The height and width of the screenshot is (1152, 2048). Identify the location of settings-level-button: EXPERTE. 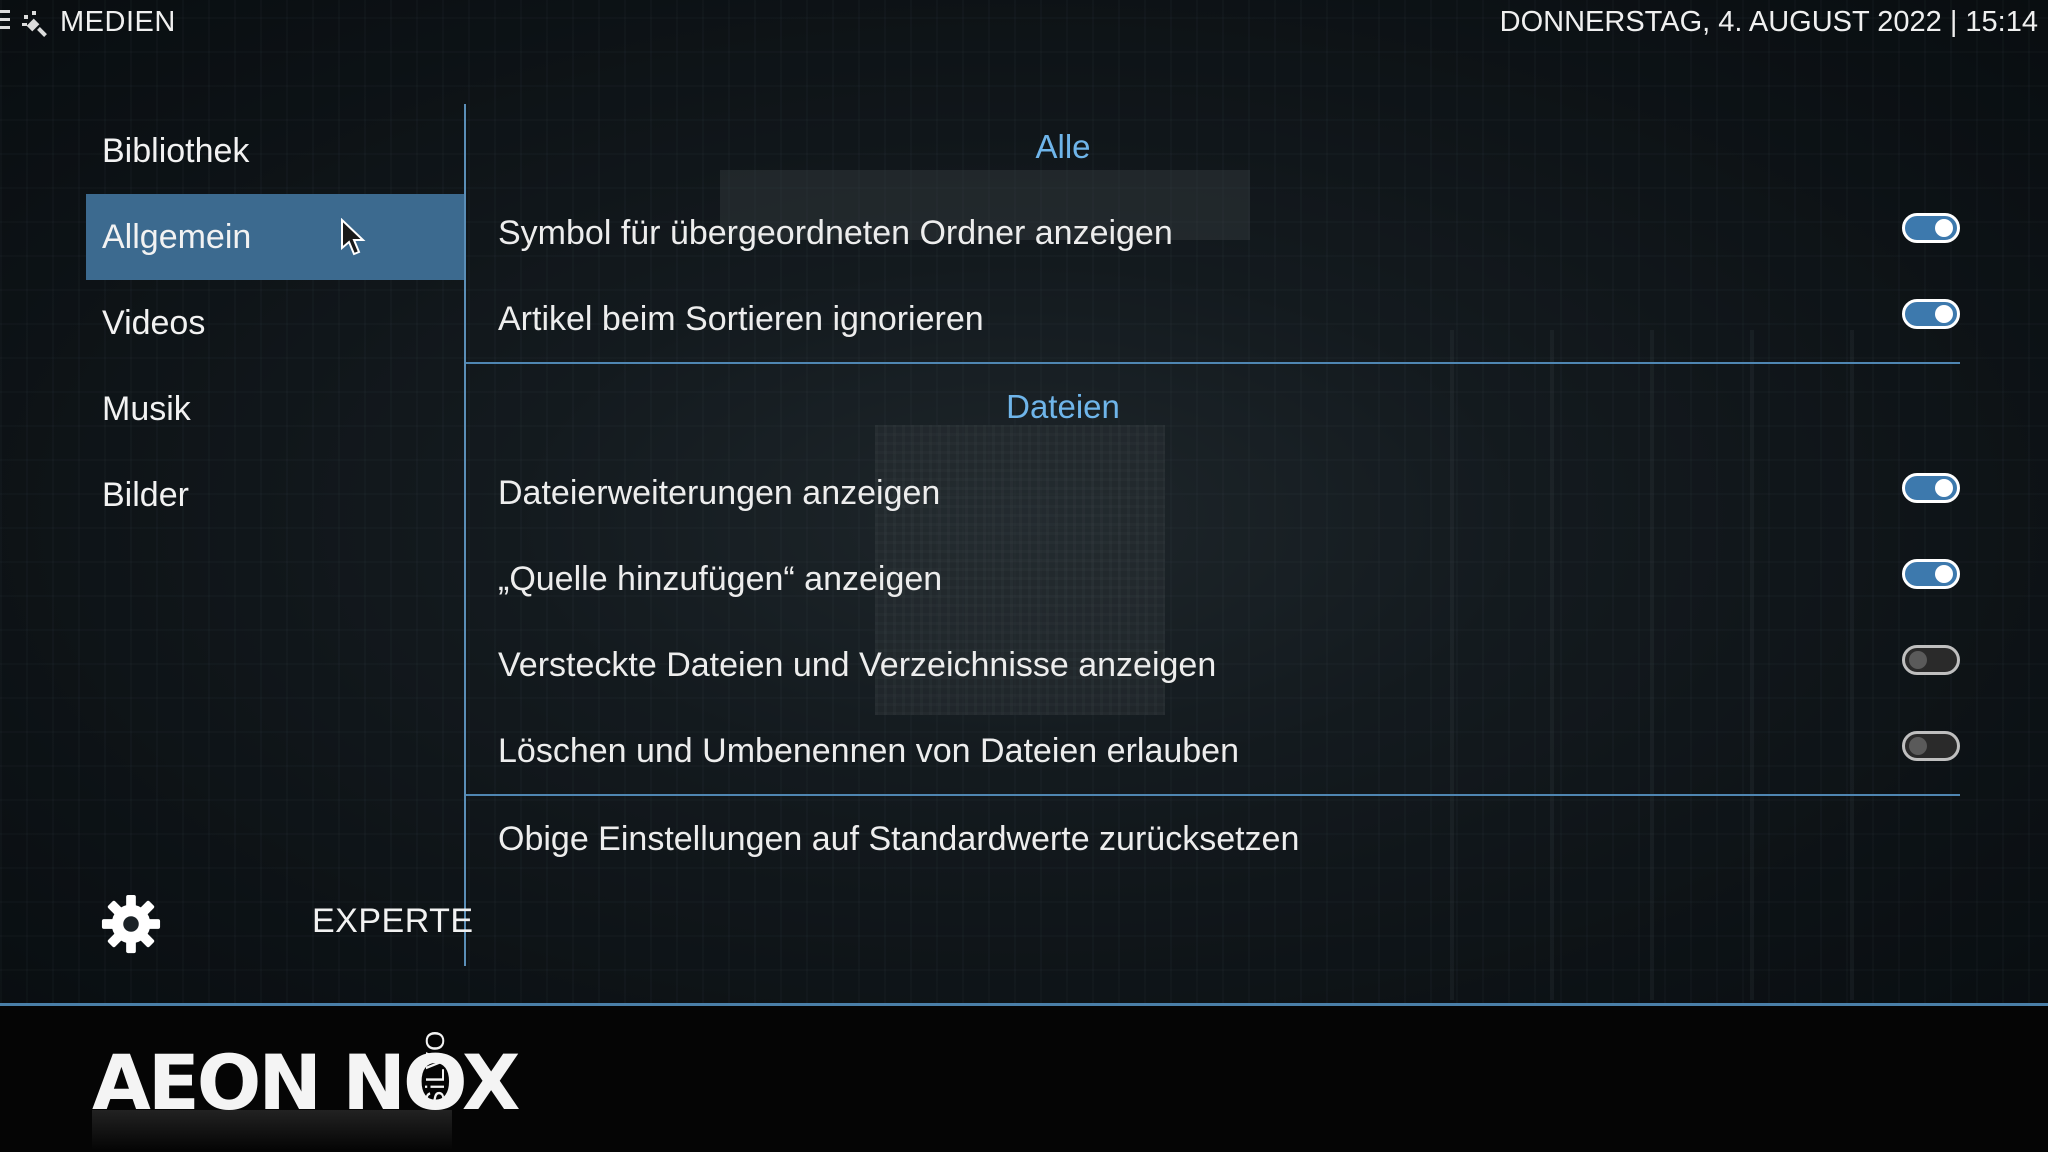
(393, 921).